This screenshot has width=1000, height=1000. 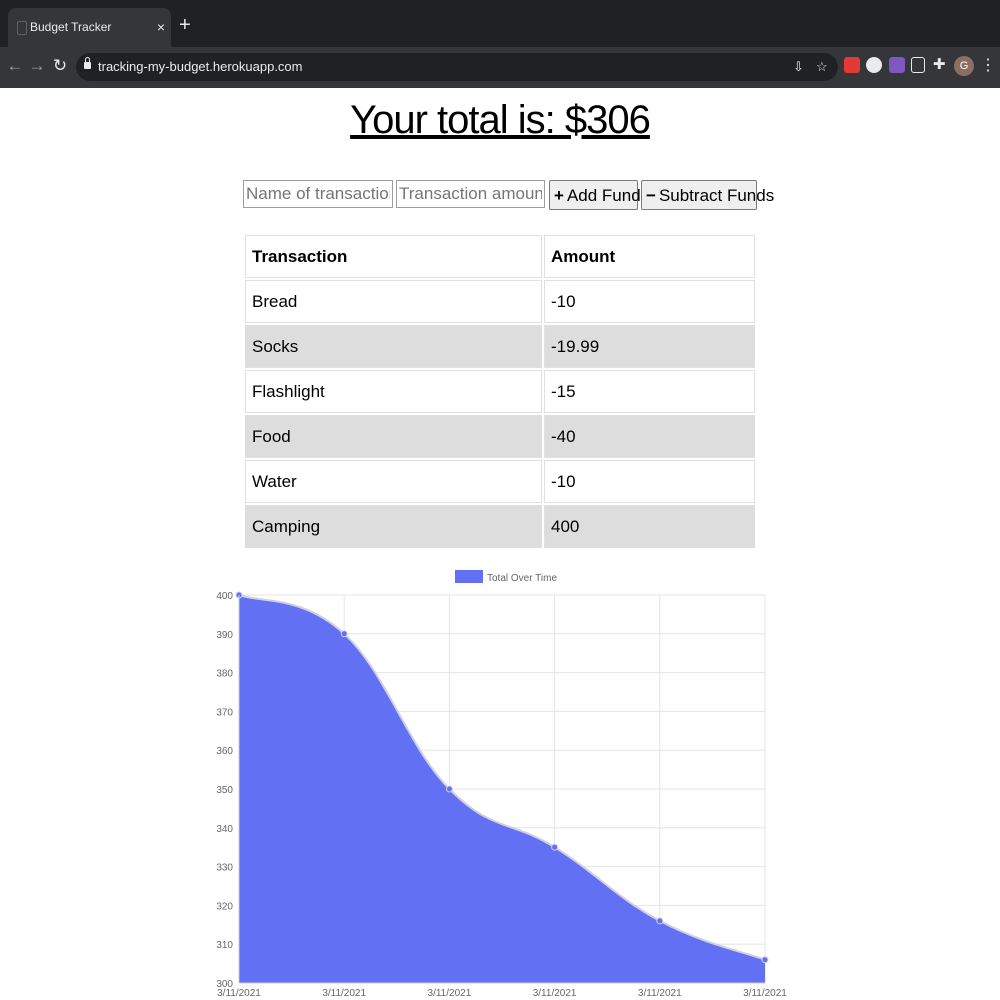 I want to click on transaction-amount-input, so click(x=470, y=194).